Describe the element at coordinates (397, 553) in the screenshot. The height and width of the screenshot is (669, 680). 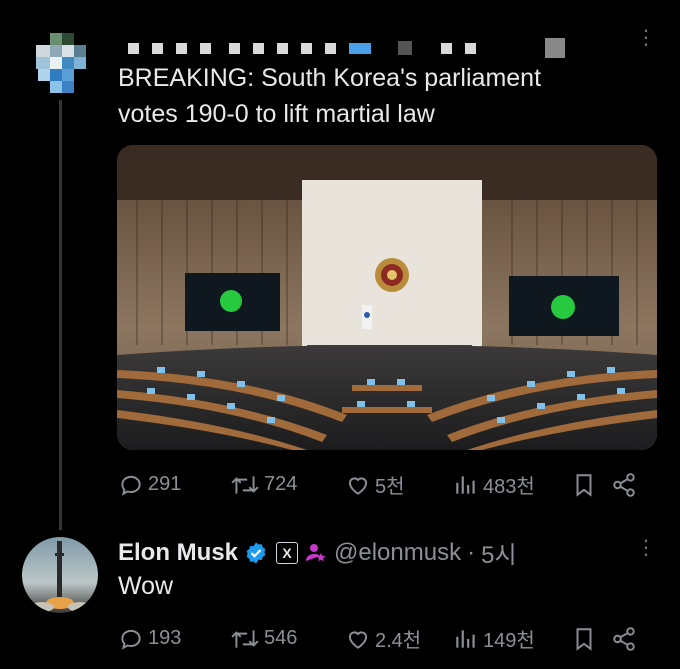
I see `author-handle: @elonmusk` at that location.